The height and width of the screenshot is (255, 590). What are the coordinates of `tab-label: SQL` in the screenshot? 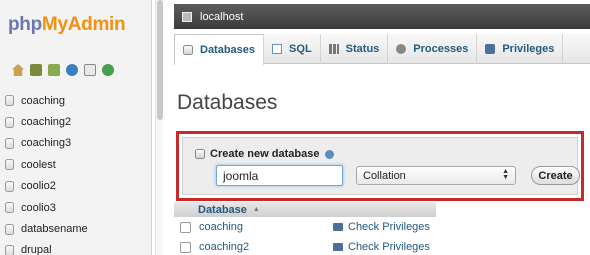 It's located at (300, 49).